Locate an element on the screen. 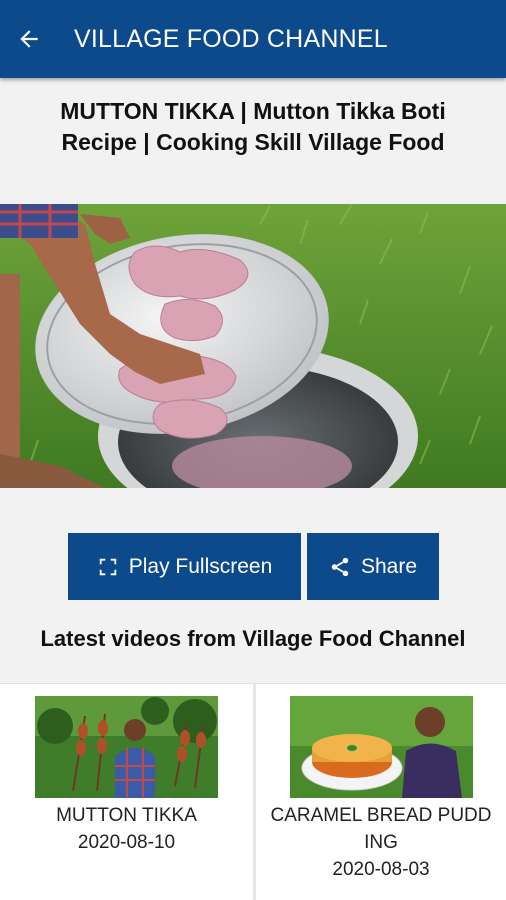  video-card: CARAMEL BREAD PUDDING 2020-08-03 is located at coordinates (379, 791).